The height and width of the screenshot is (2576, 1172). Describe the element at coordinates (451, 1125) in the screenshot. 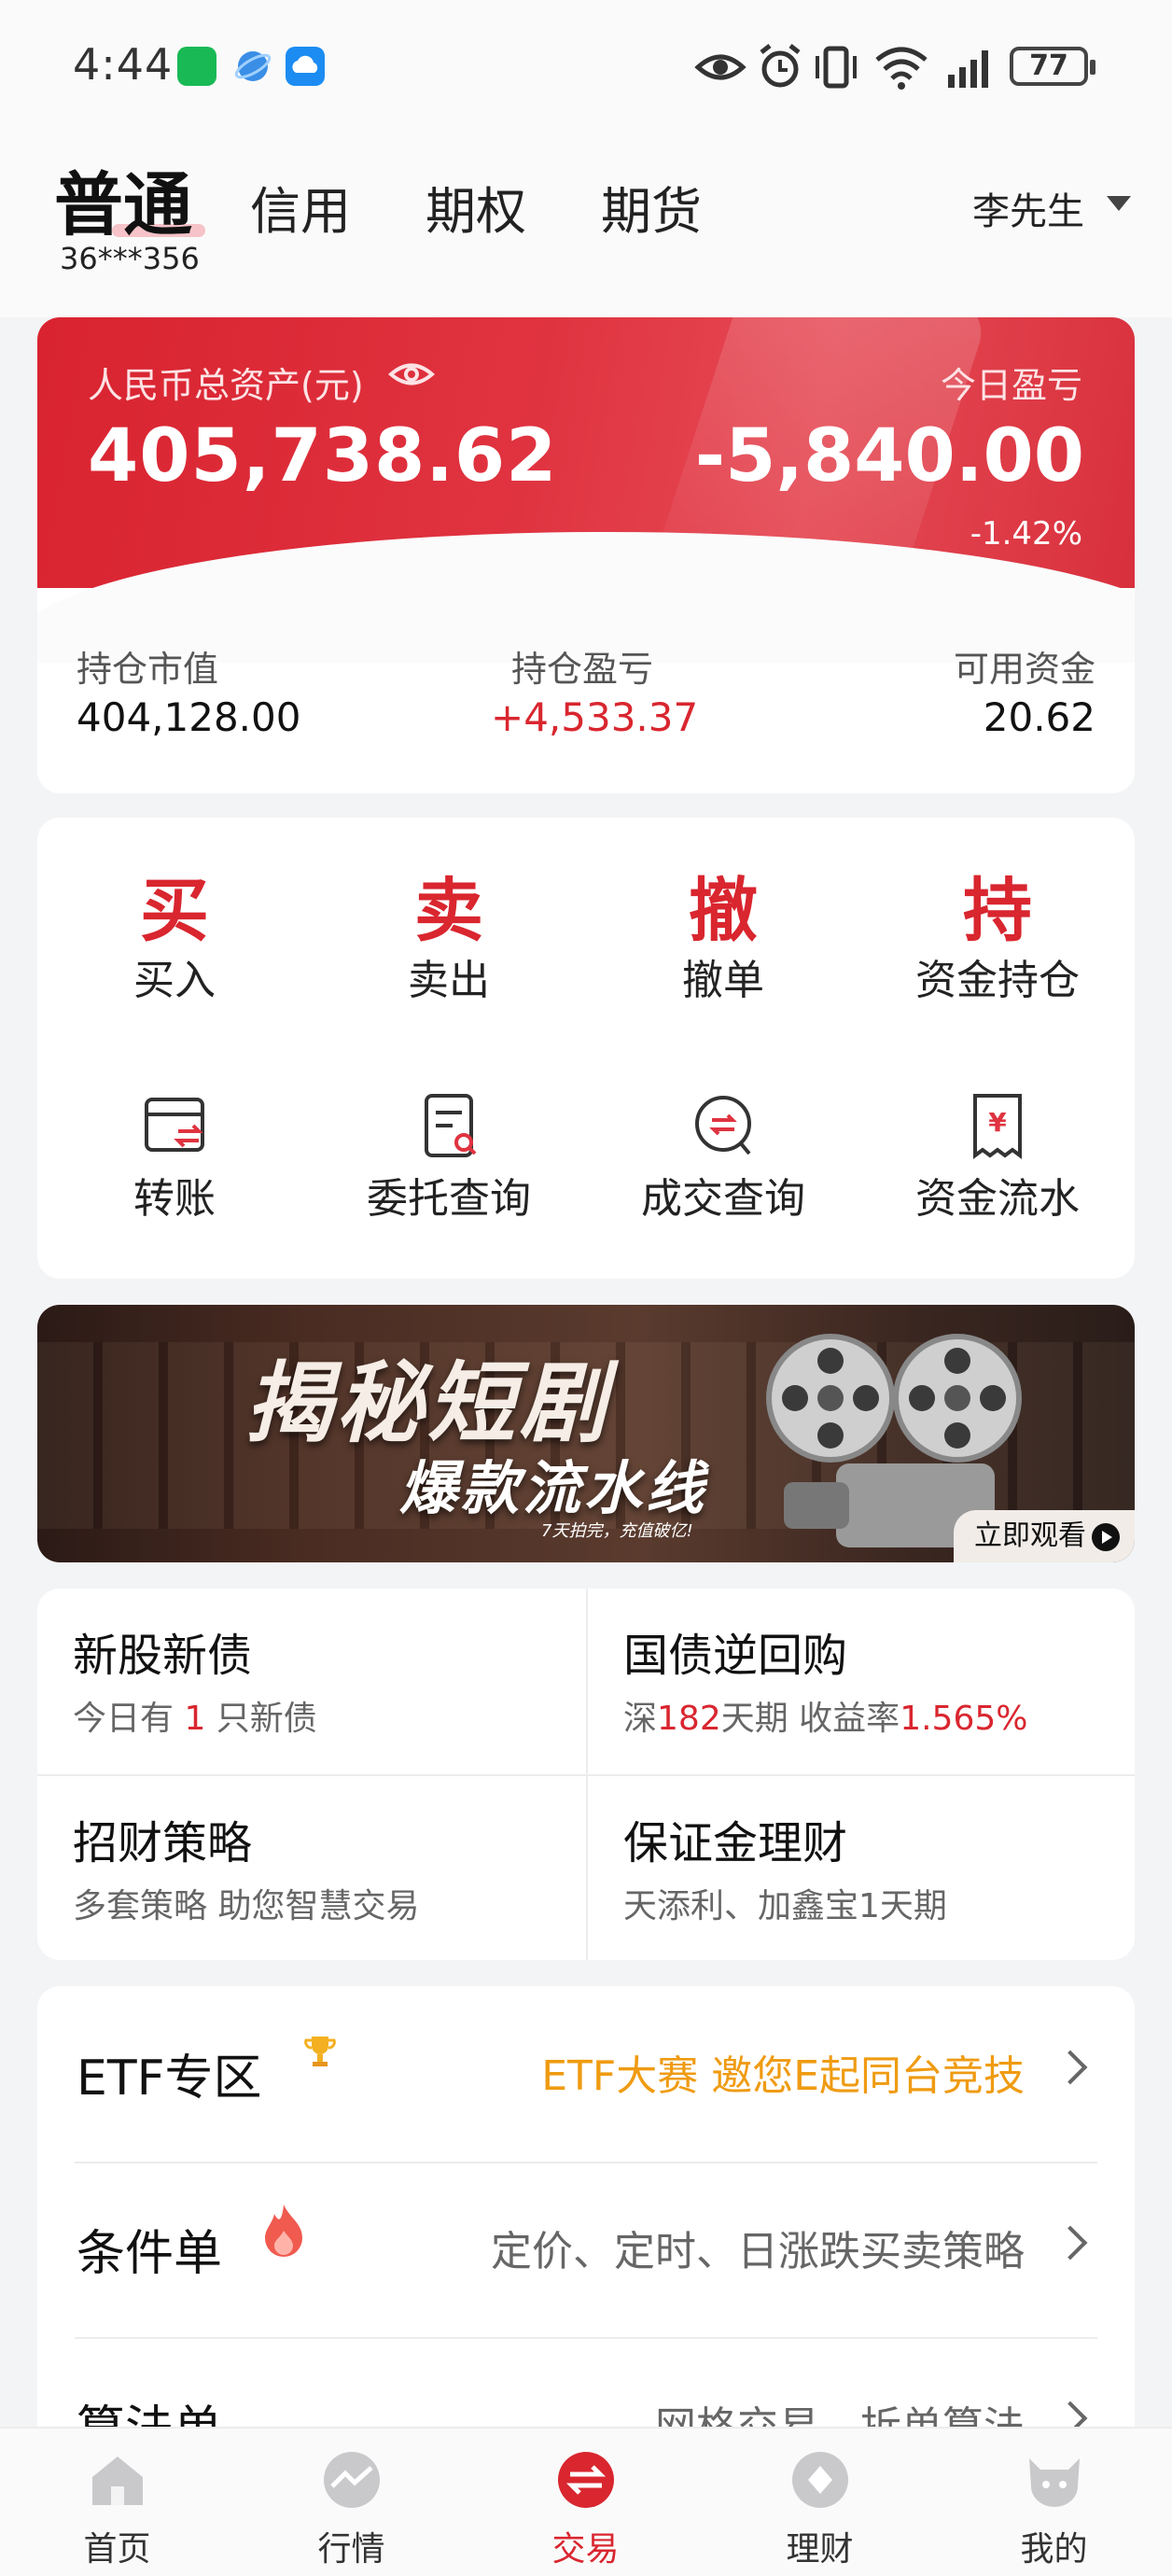

I see `order-query-icon` at that location.